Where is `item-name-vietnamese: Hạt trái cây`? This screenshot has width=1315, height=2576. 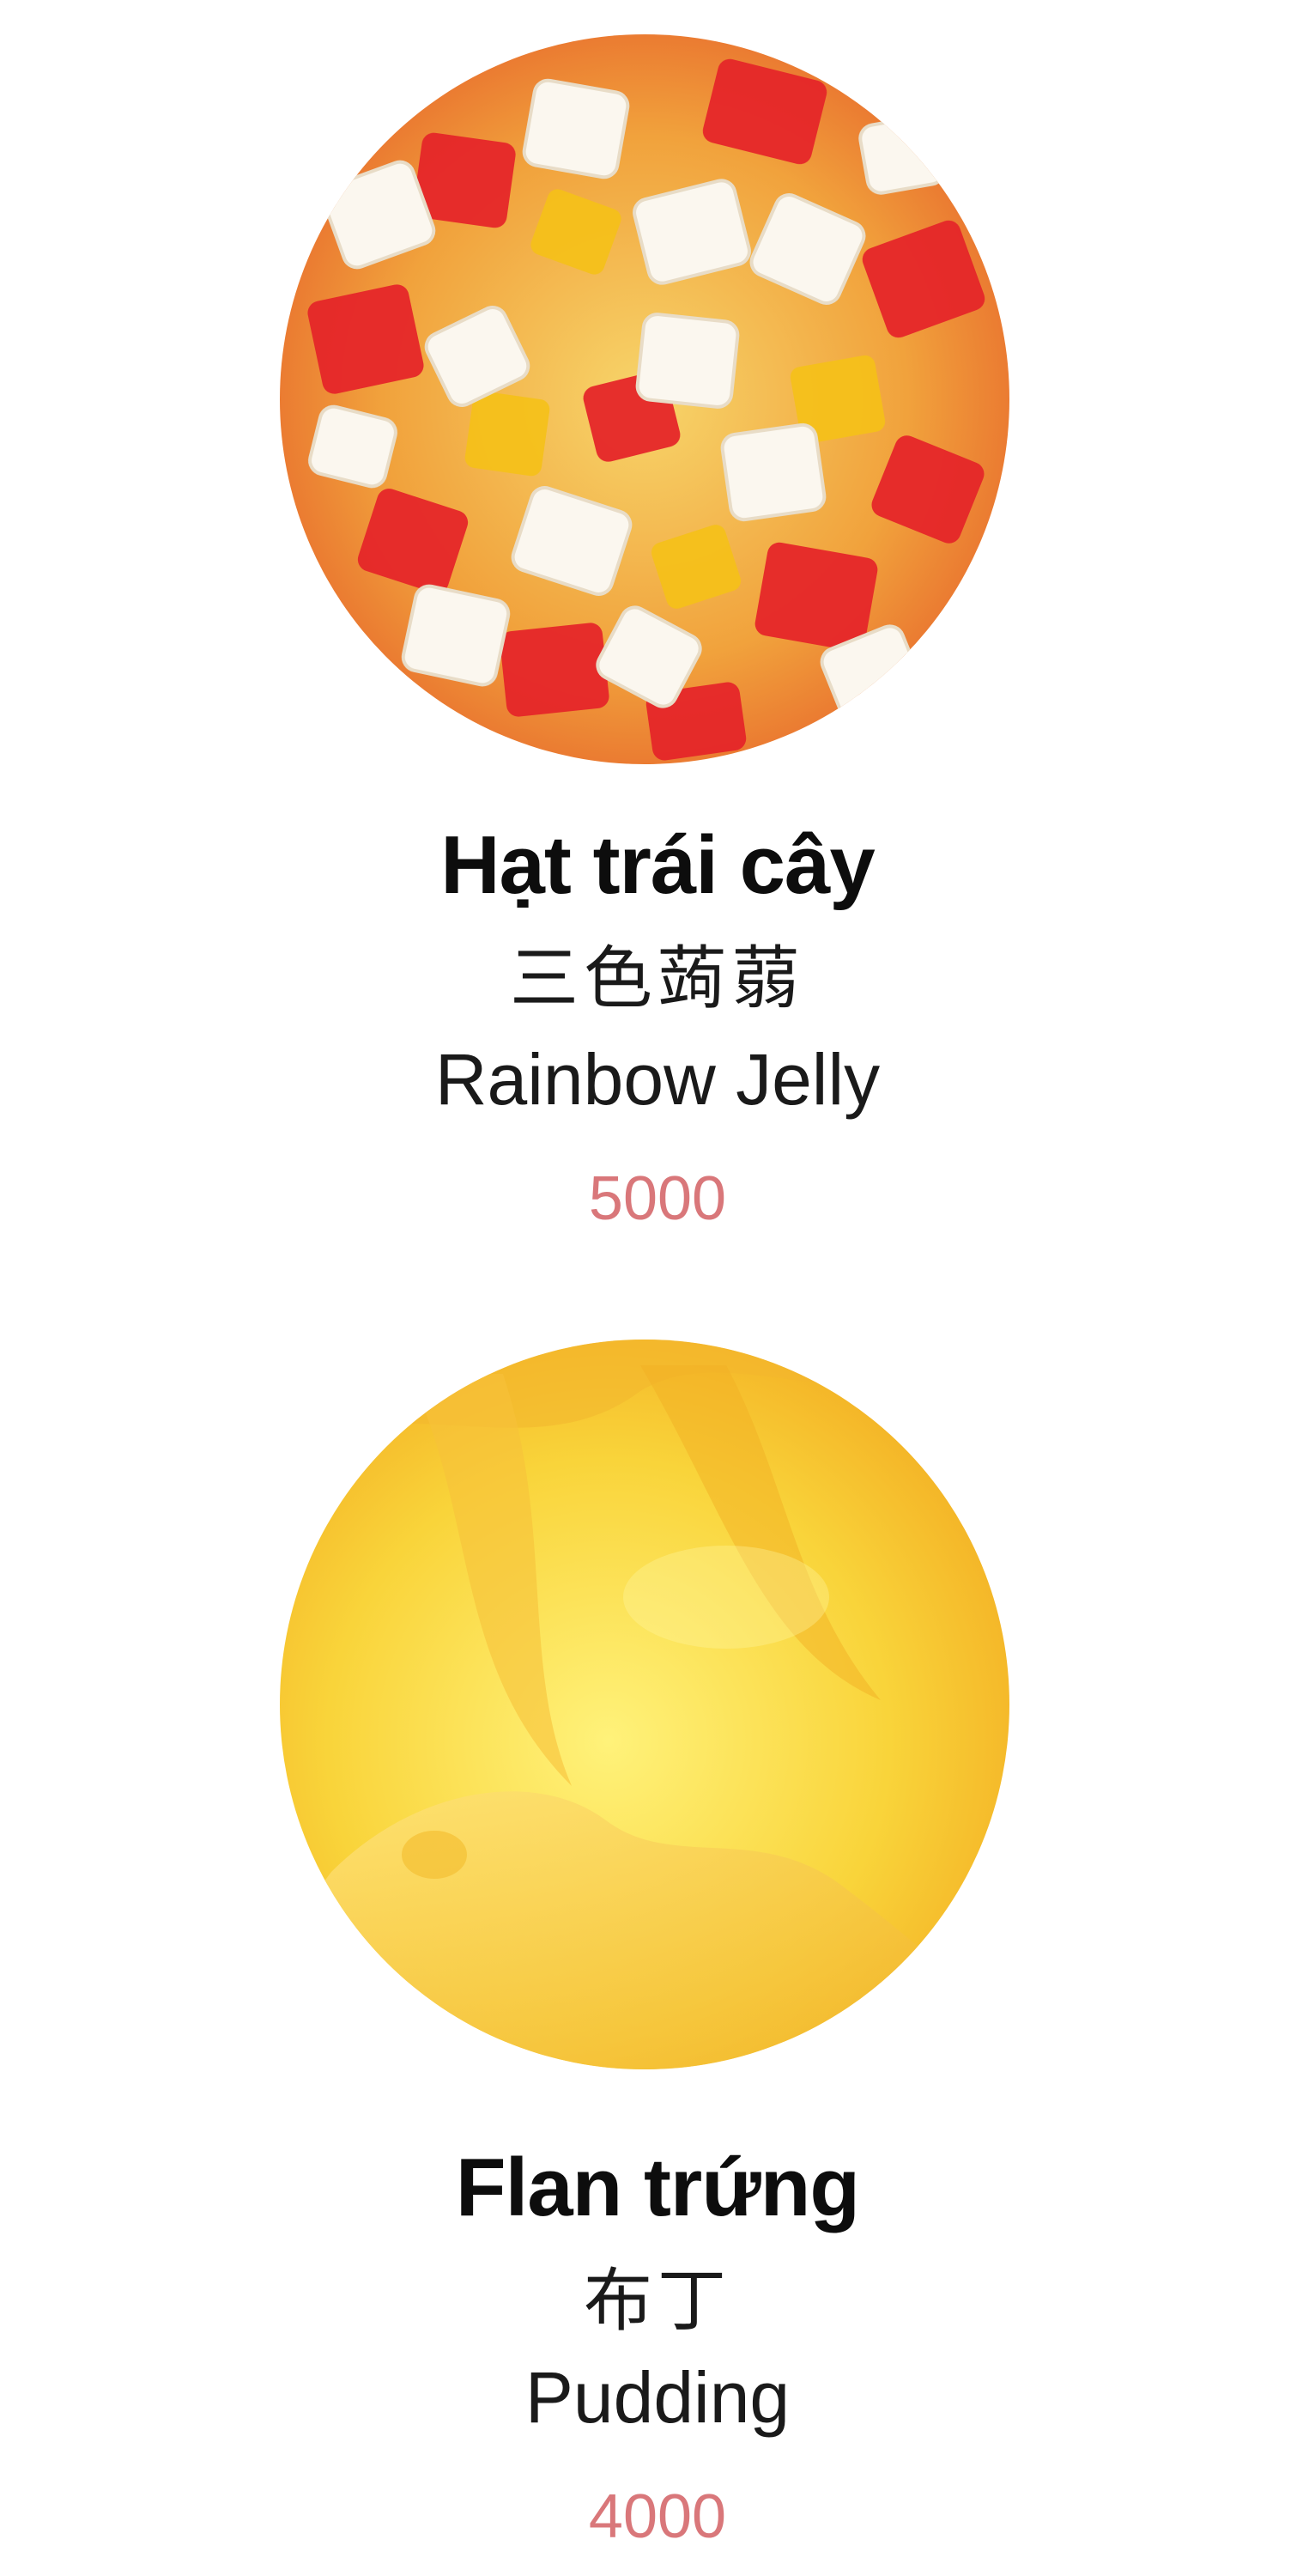 item-name-vietnamese: Hạt trái cây is located at coordinates (658, 865).